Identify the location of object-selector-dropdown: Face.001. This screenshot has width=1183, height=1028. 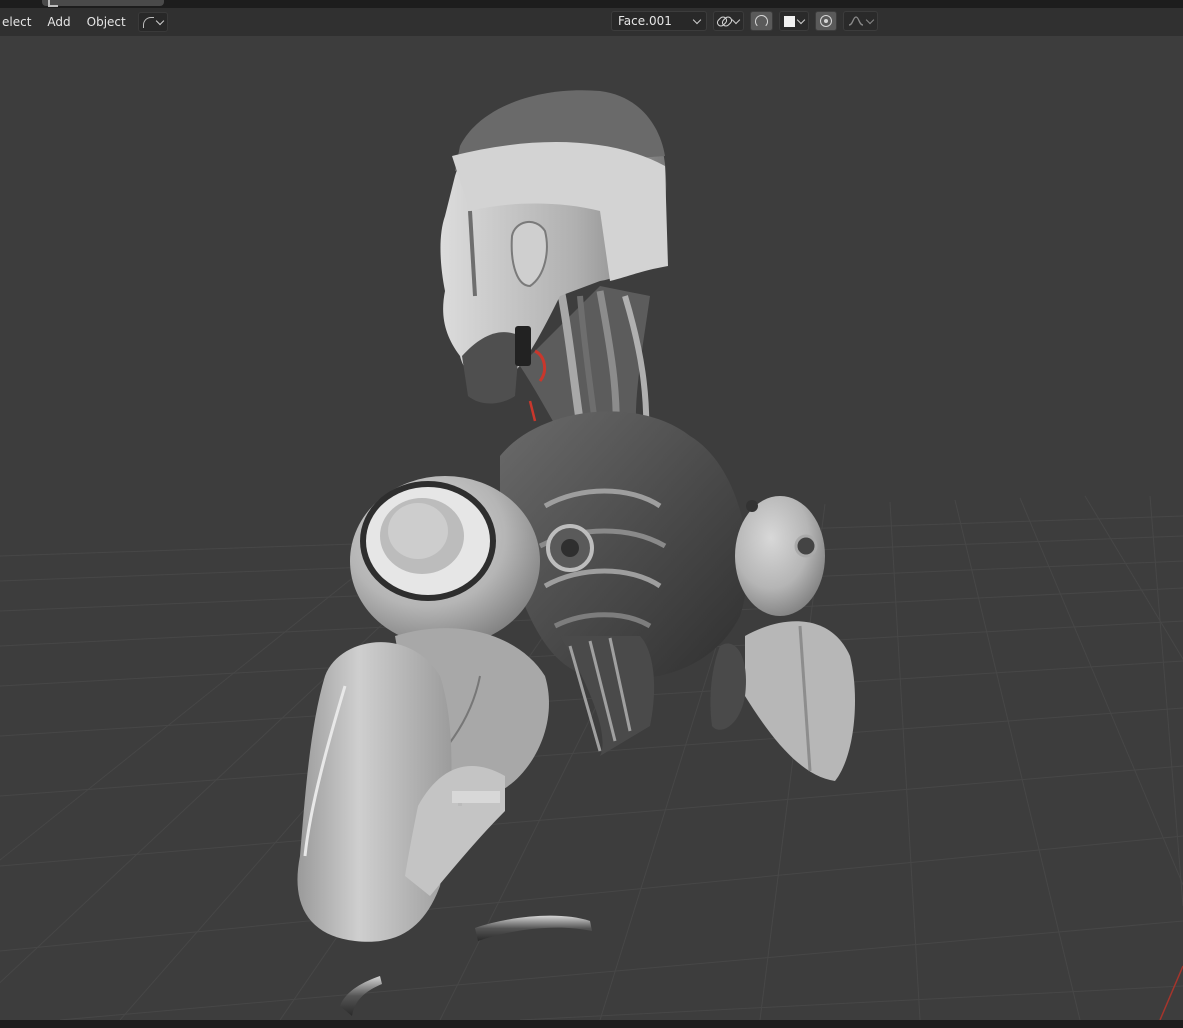
(659, 21).